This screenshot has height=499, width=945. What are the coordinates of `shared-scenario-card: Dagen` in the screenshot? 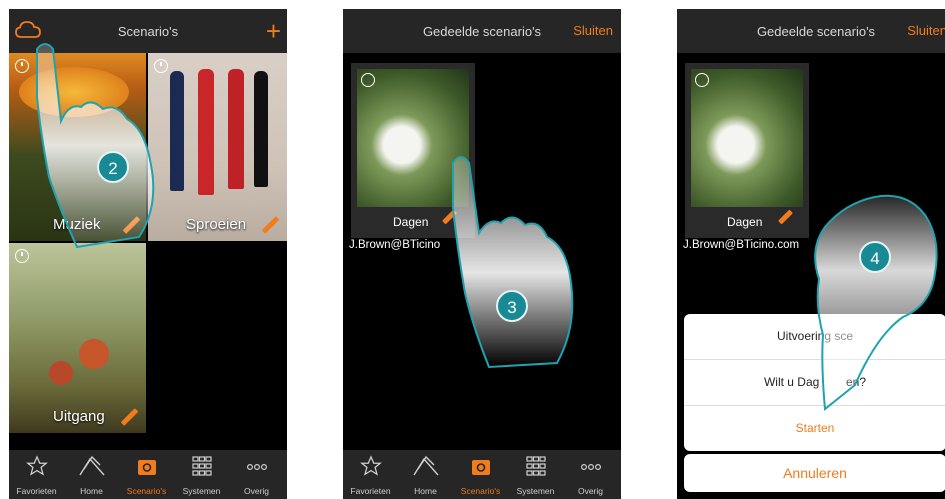 It's located at (747, 150).